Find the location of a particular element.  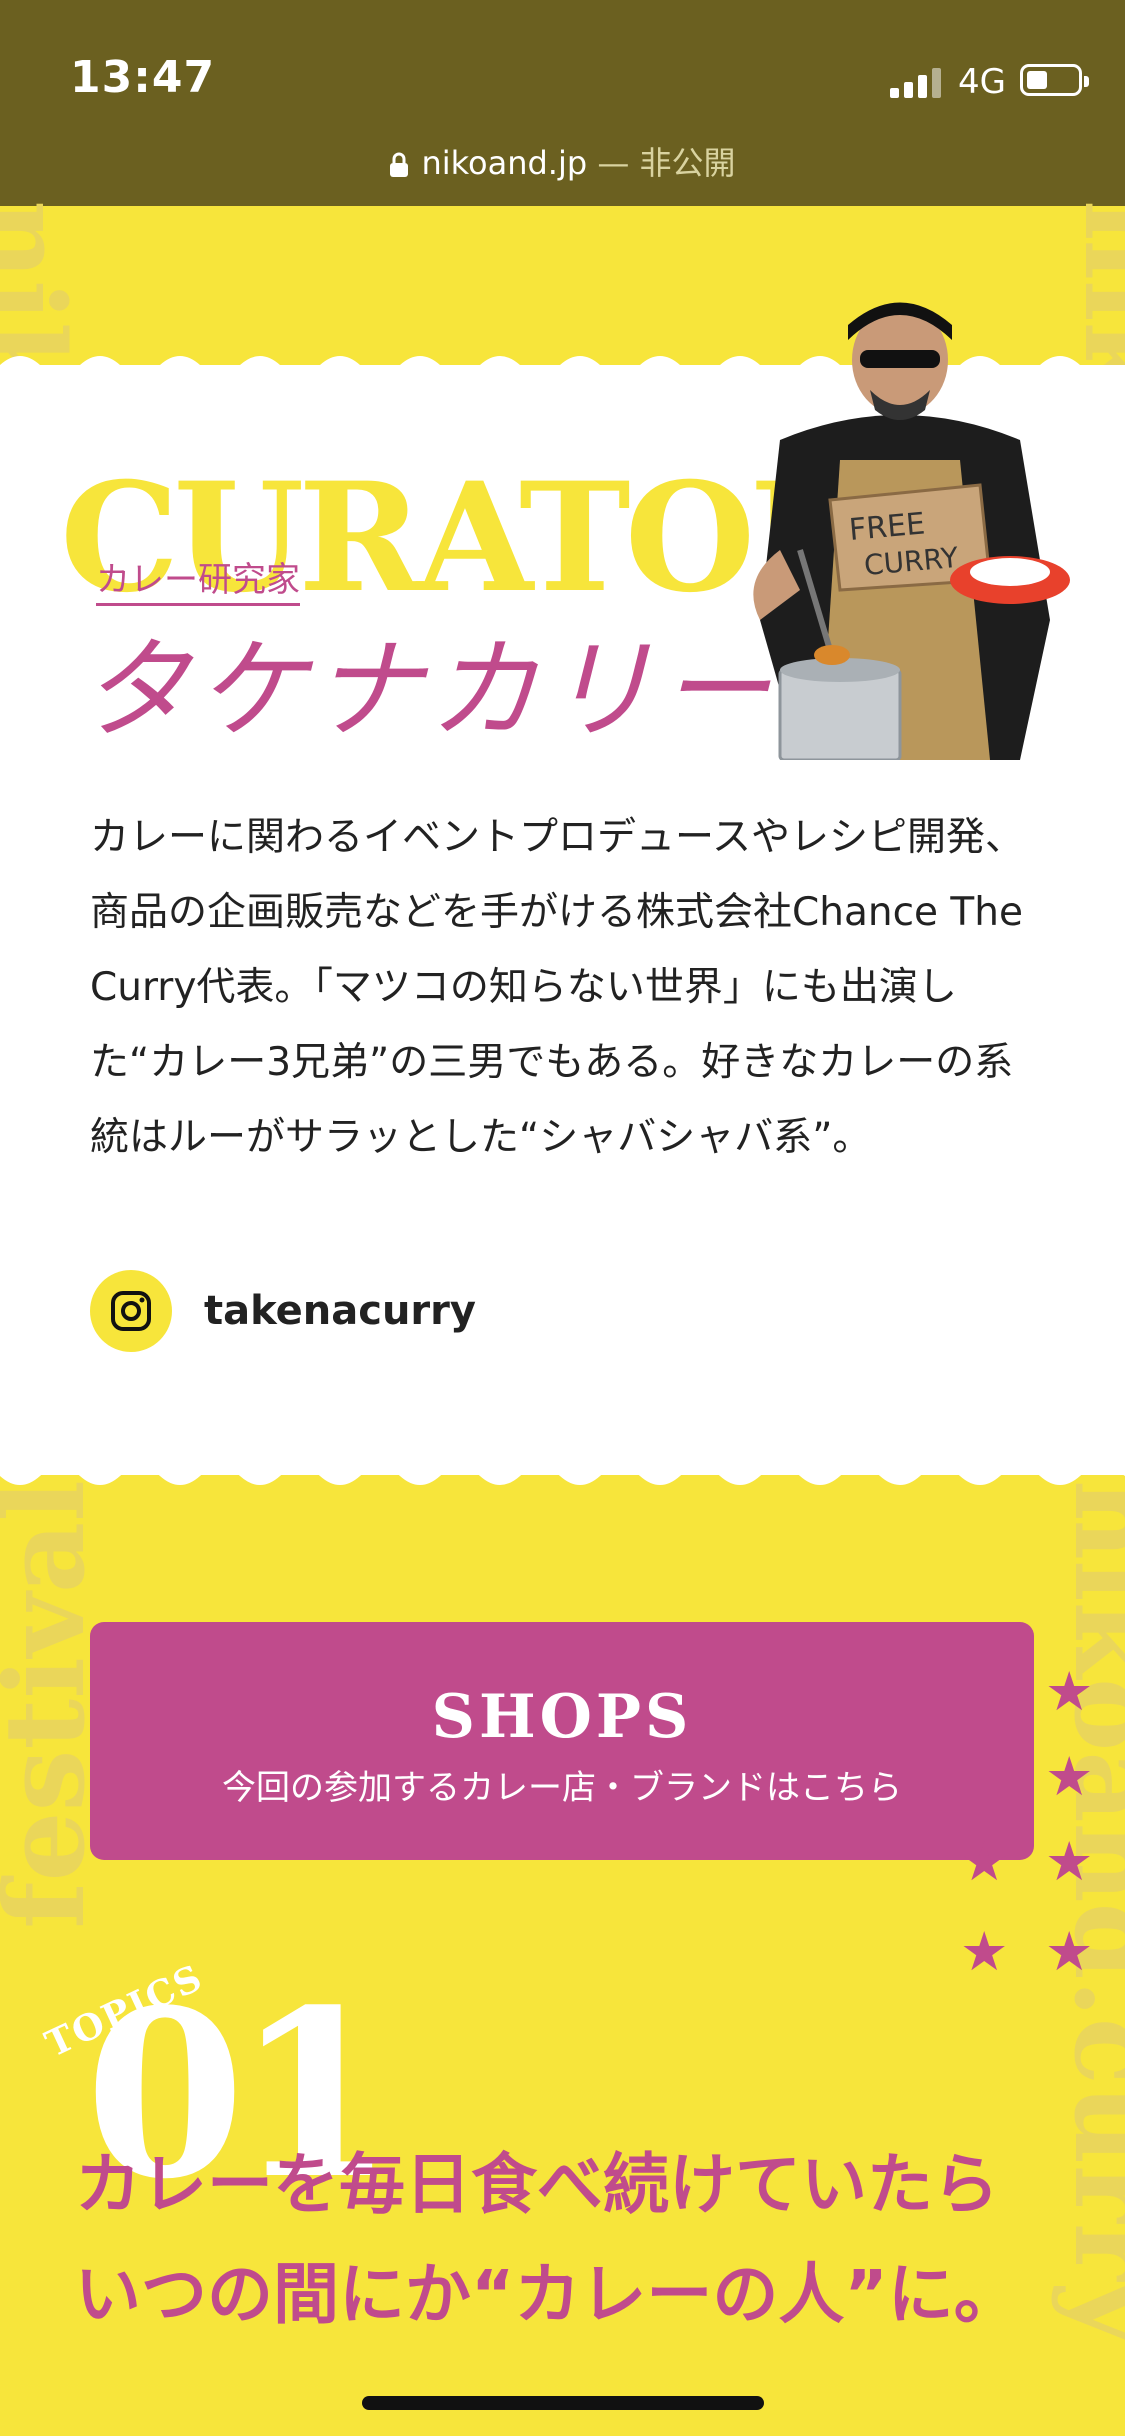

home-indicator is located at coordinates (563, 2403).